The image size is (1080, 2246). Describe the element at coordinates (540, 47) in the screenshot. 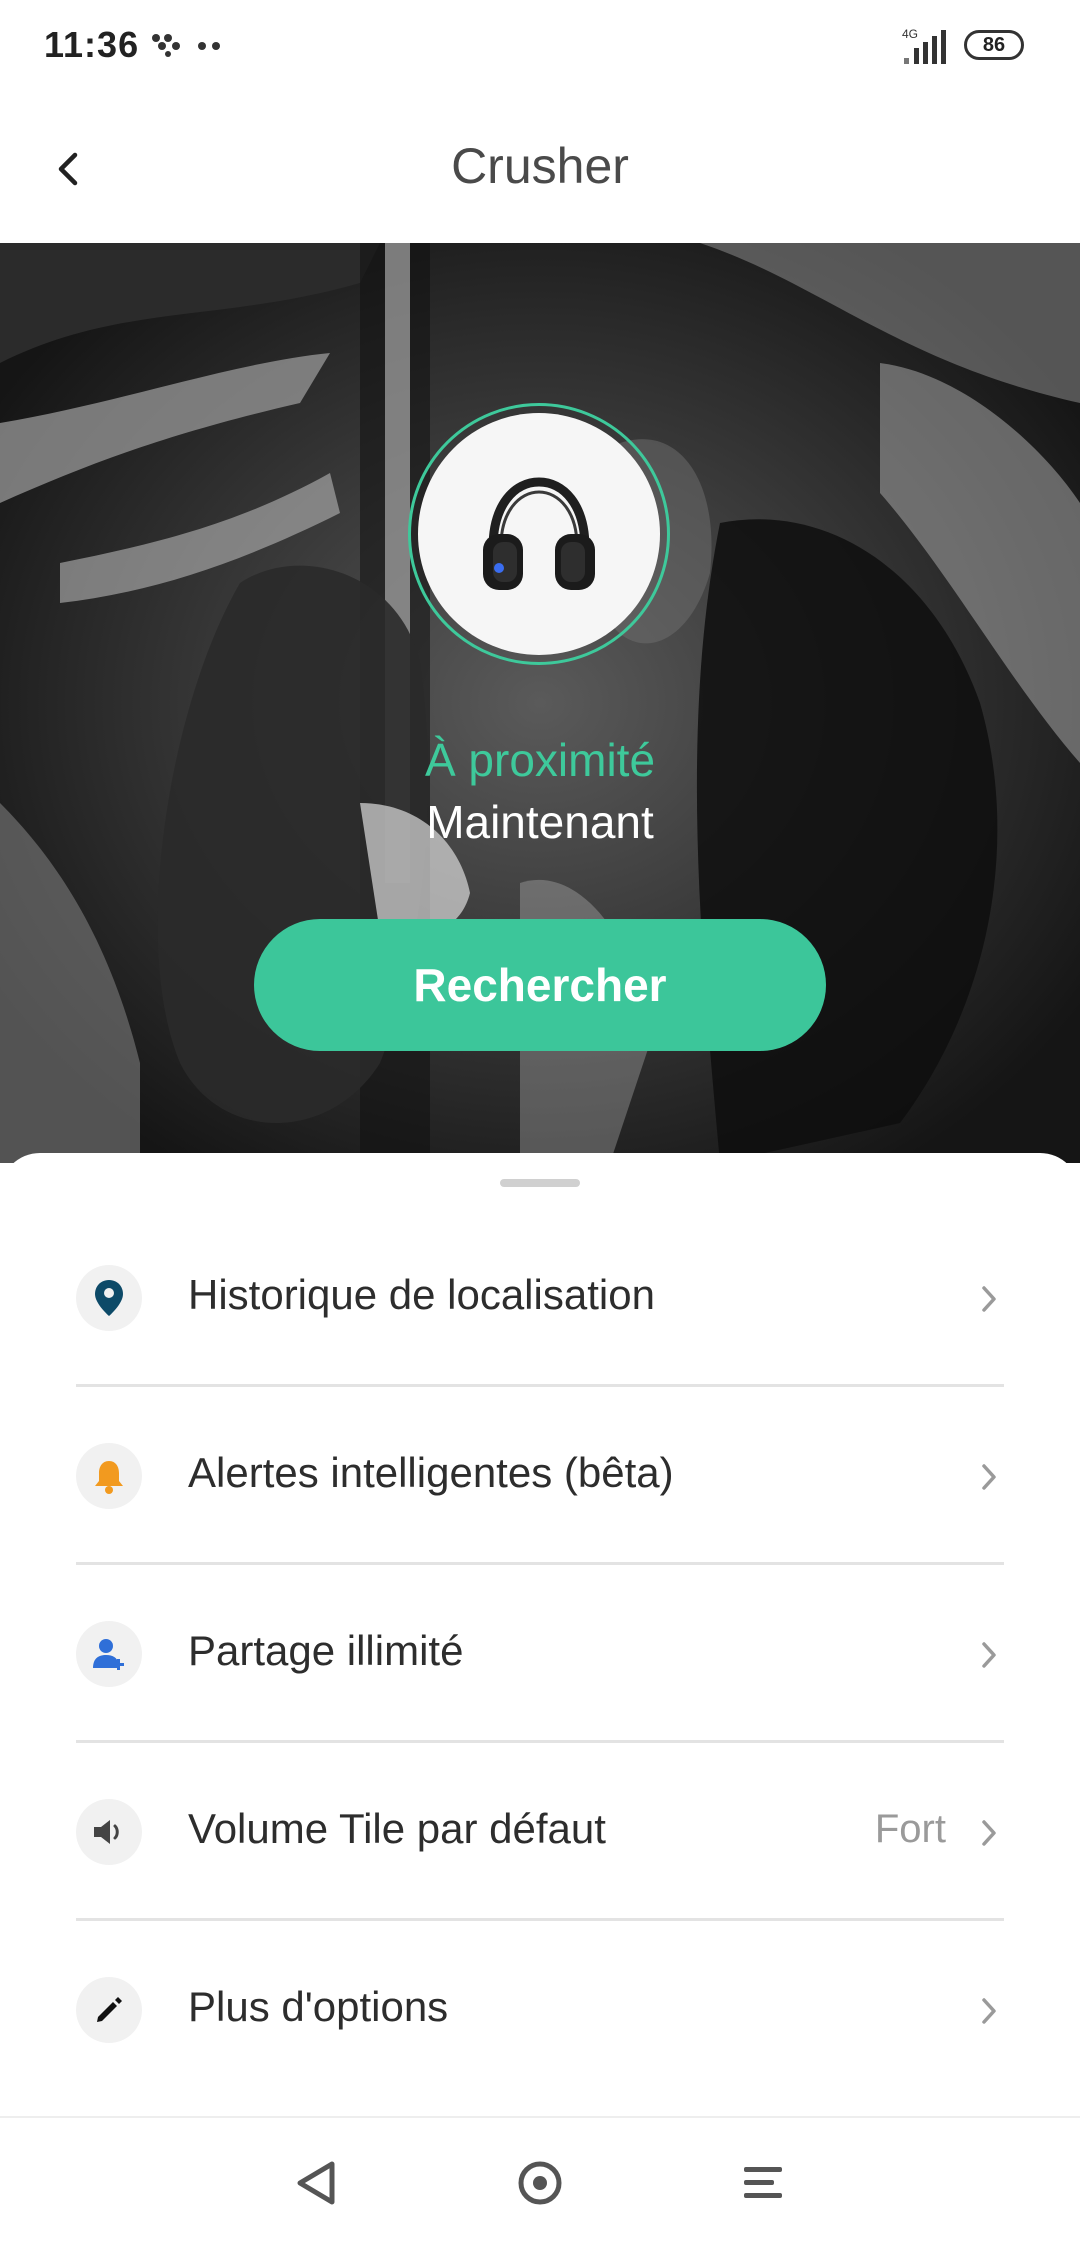

I see `status-bar: 11:36 4G 86` at that location.